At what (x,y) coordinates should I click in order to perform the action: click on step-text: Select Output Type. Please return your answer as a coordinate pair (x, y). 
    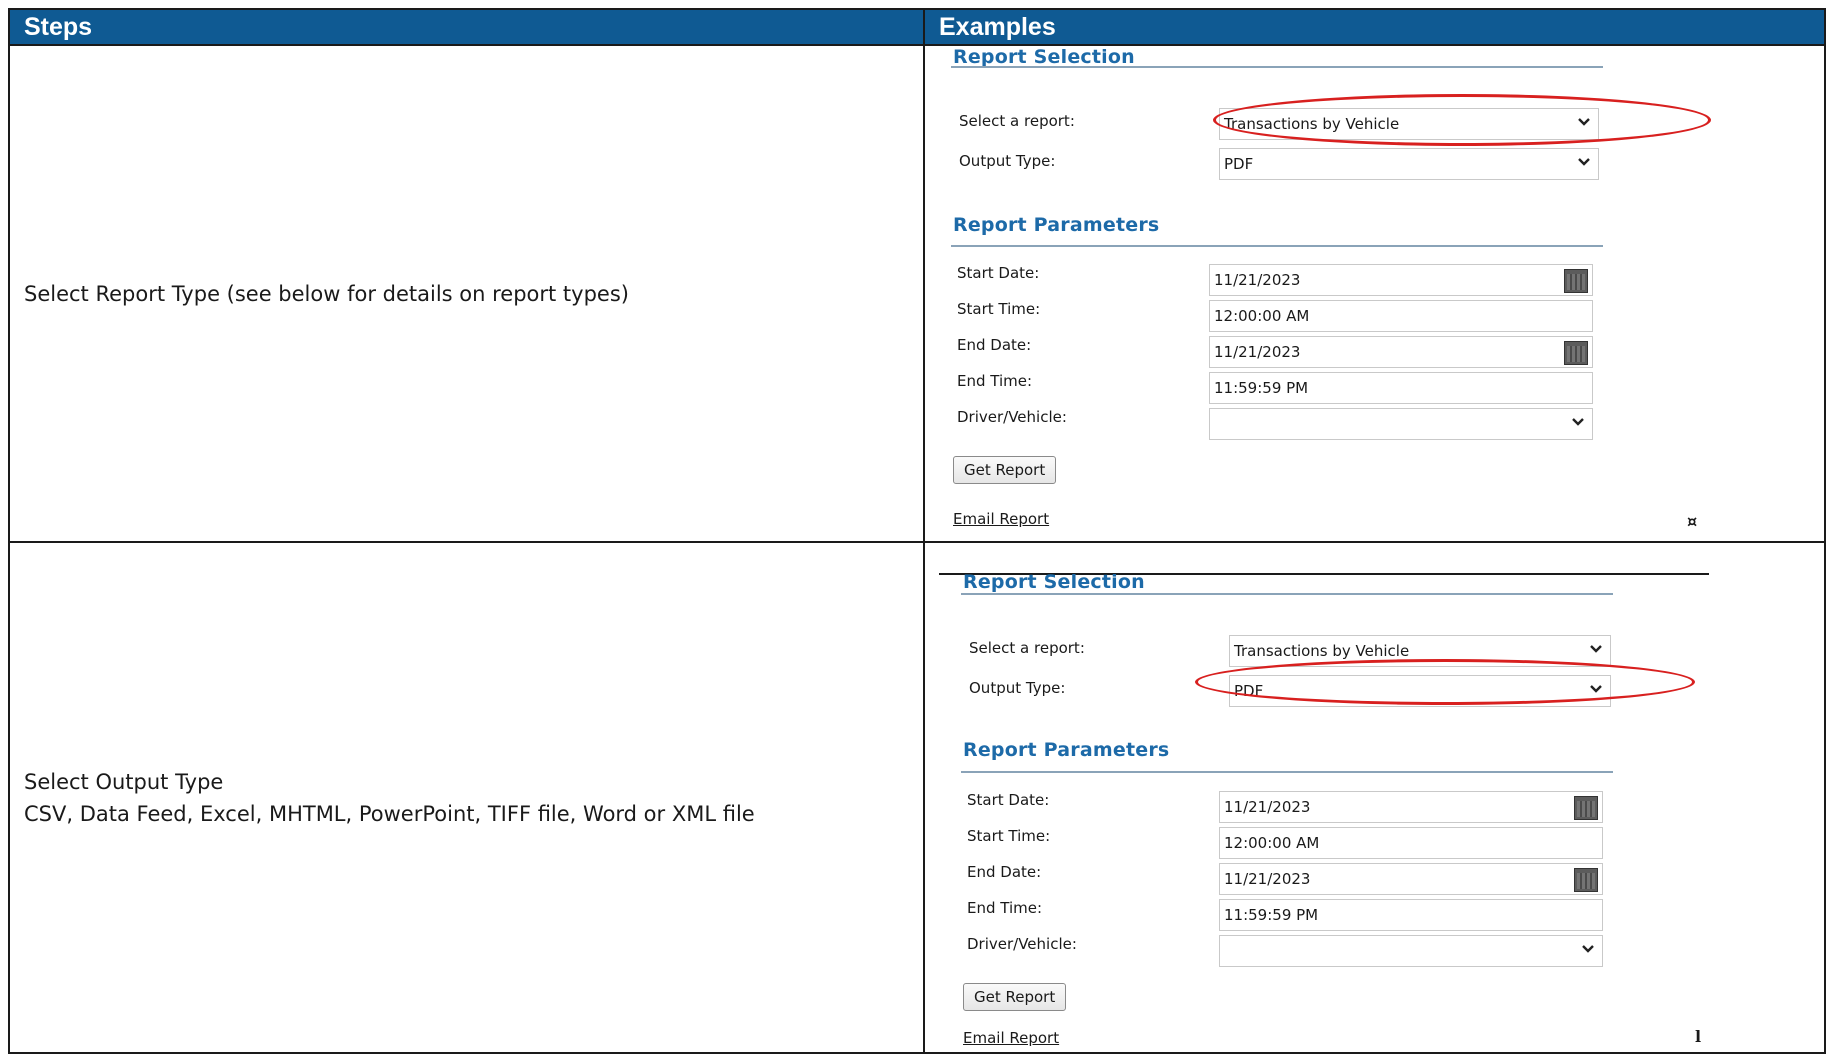
    Looking at the image, I should click on (124, 781).